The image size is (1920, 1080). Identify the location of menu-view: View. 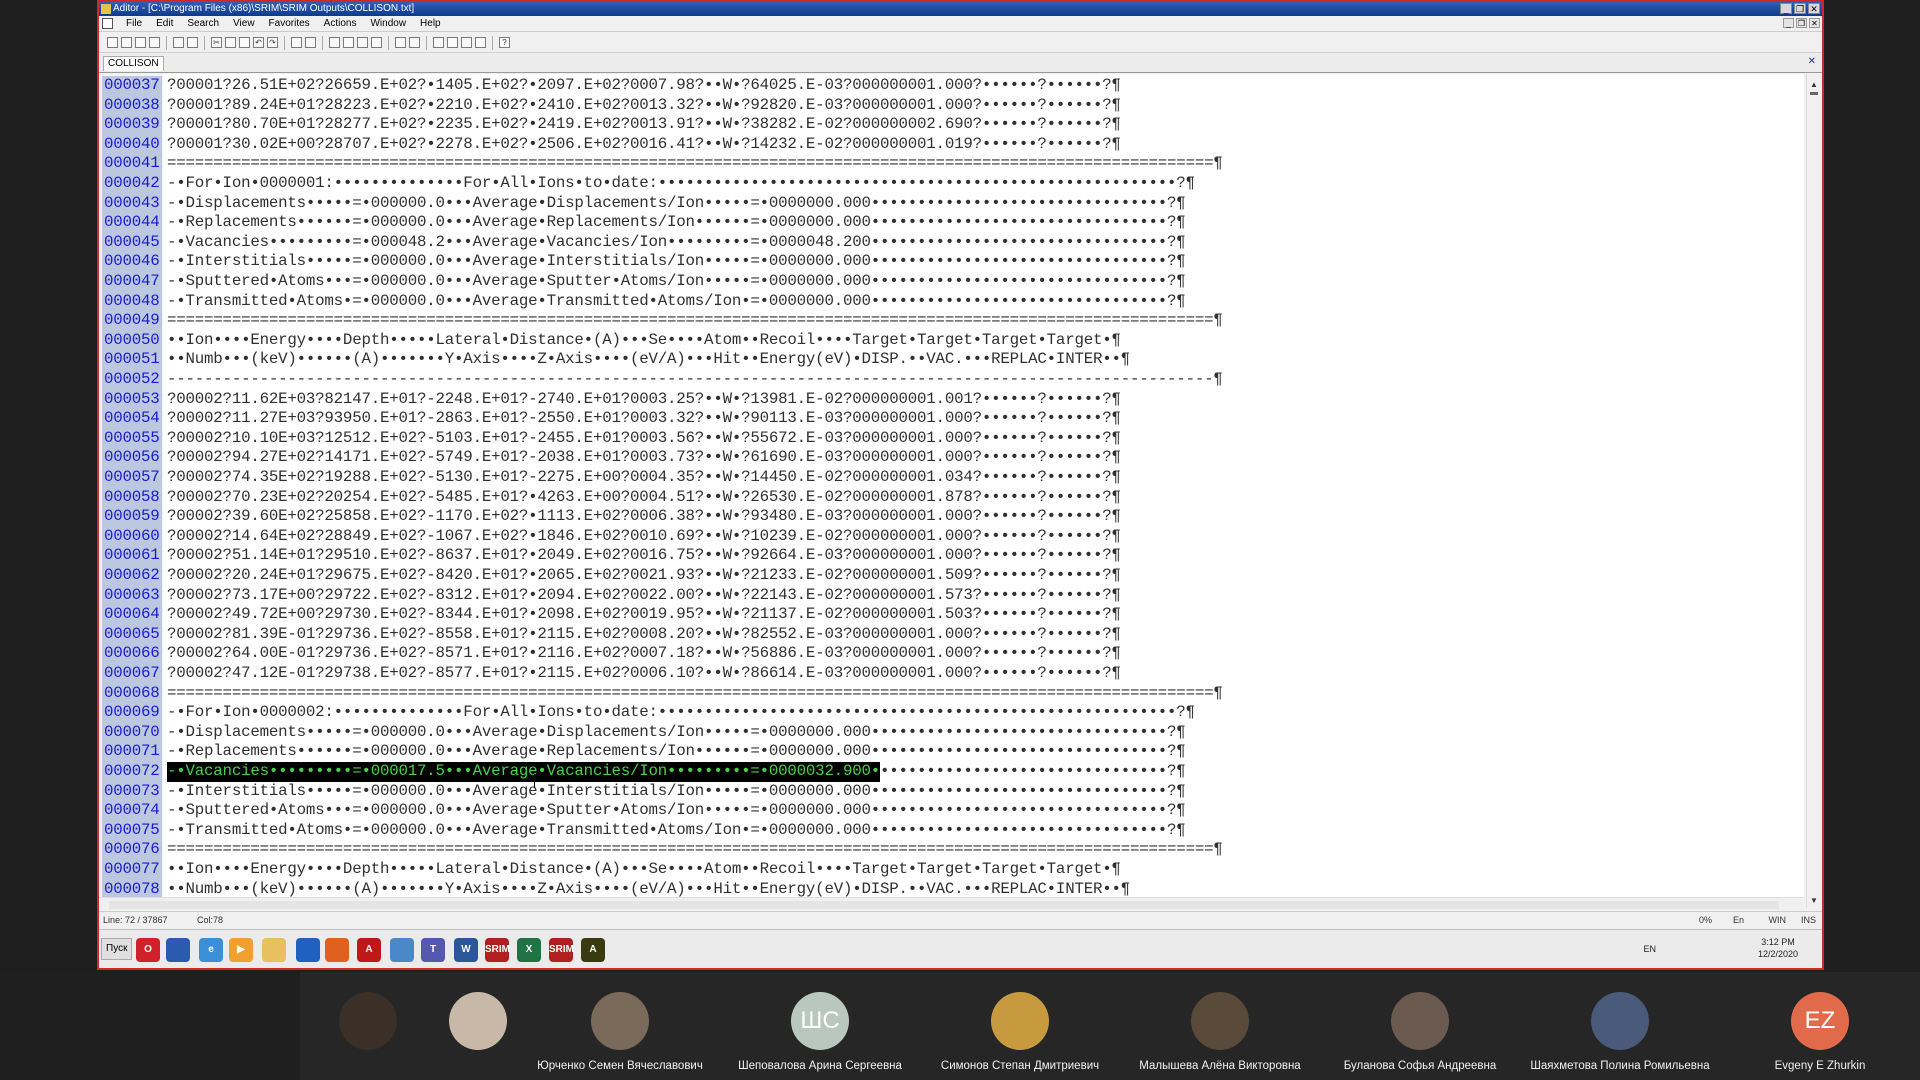
(244, 23).